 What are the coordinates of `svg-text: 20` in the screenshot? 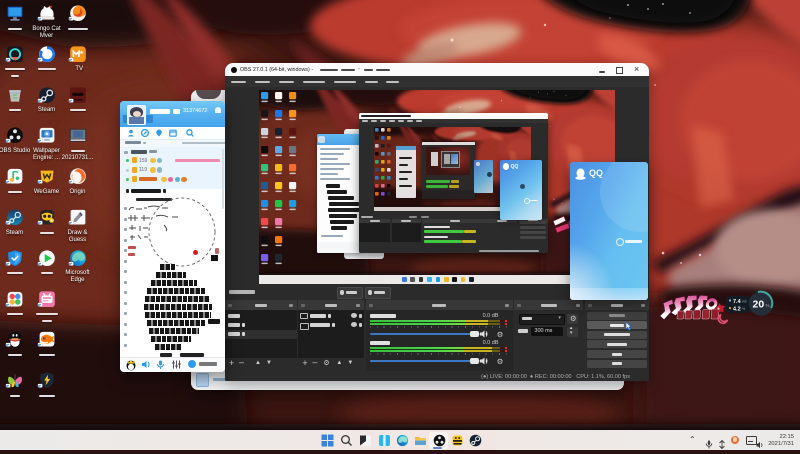 It's located at (759, 305).